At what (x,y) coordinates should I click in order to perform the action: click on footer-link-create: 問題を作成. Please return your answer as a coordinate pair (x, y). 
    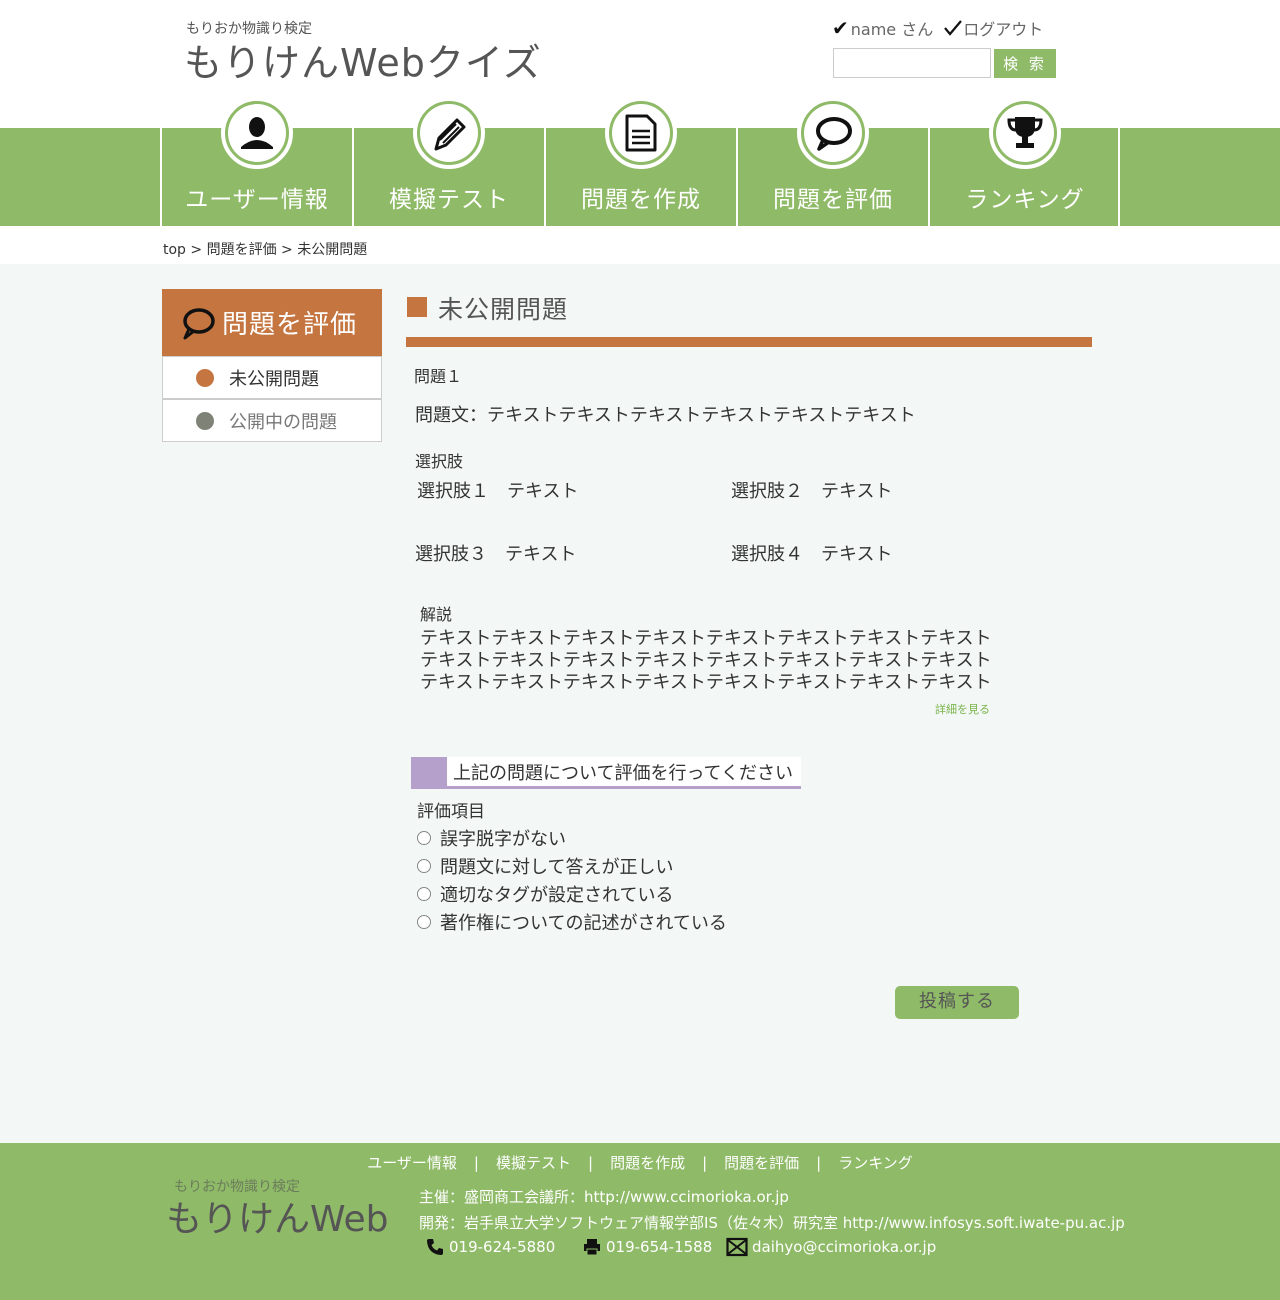
    Looking at the image, I should click on (647, 1163).